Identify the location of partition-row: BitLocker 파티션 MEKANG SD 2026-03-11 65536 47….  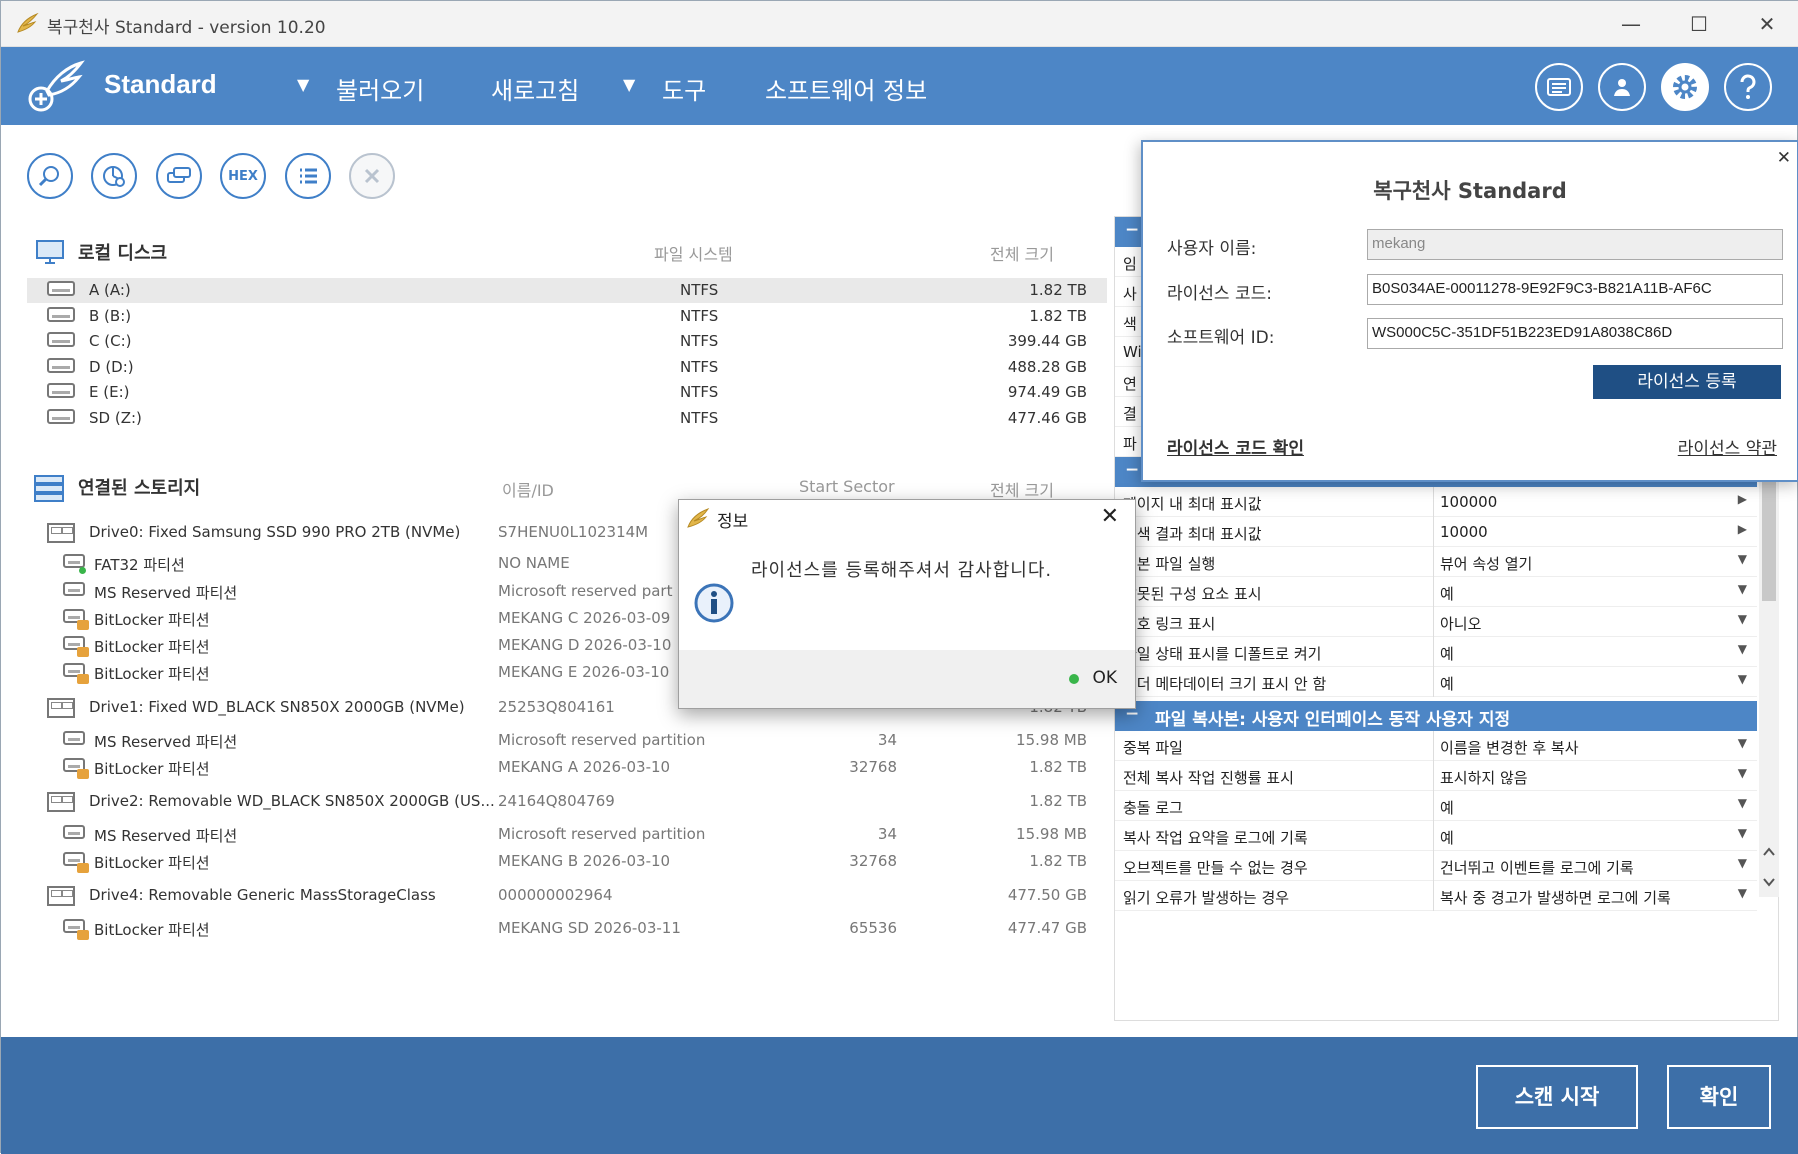
(567, 928).